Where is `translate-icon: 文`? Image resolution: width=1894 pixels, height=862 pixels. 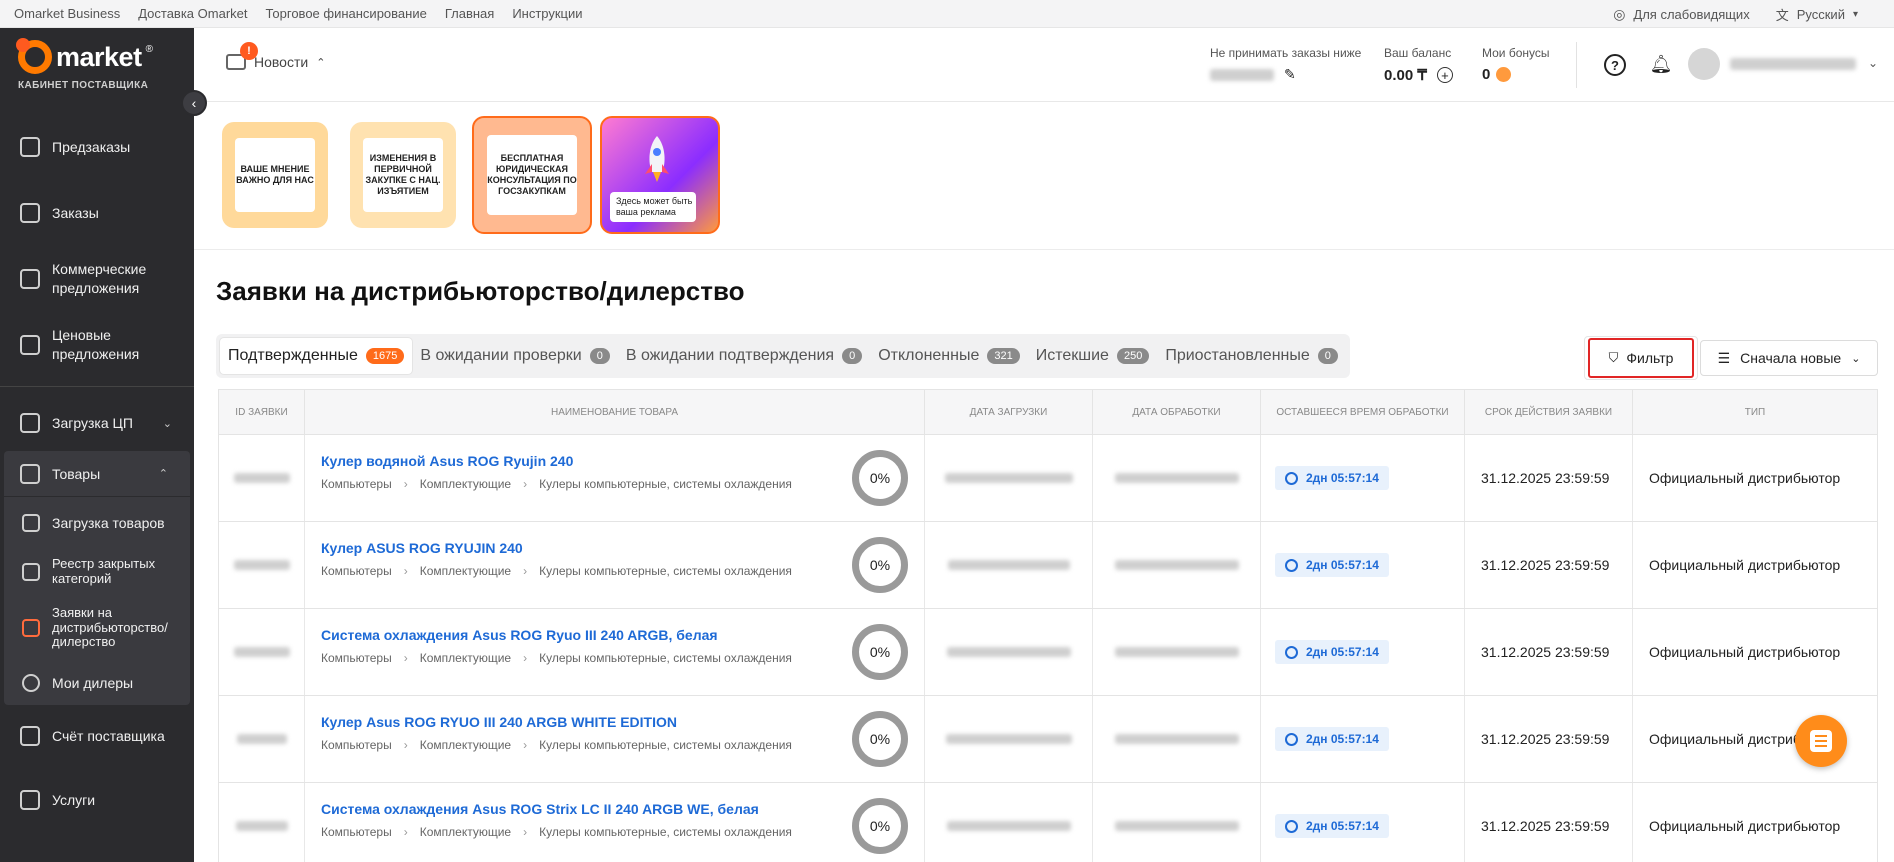 translate-icon: 文 is located at coordinates (1782, 15).